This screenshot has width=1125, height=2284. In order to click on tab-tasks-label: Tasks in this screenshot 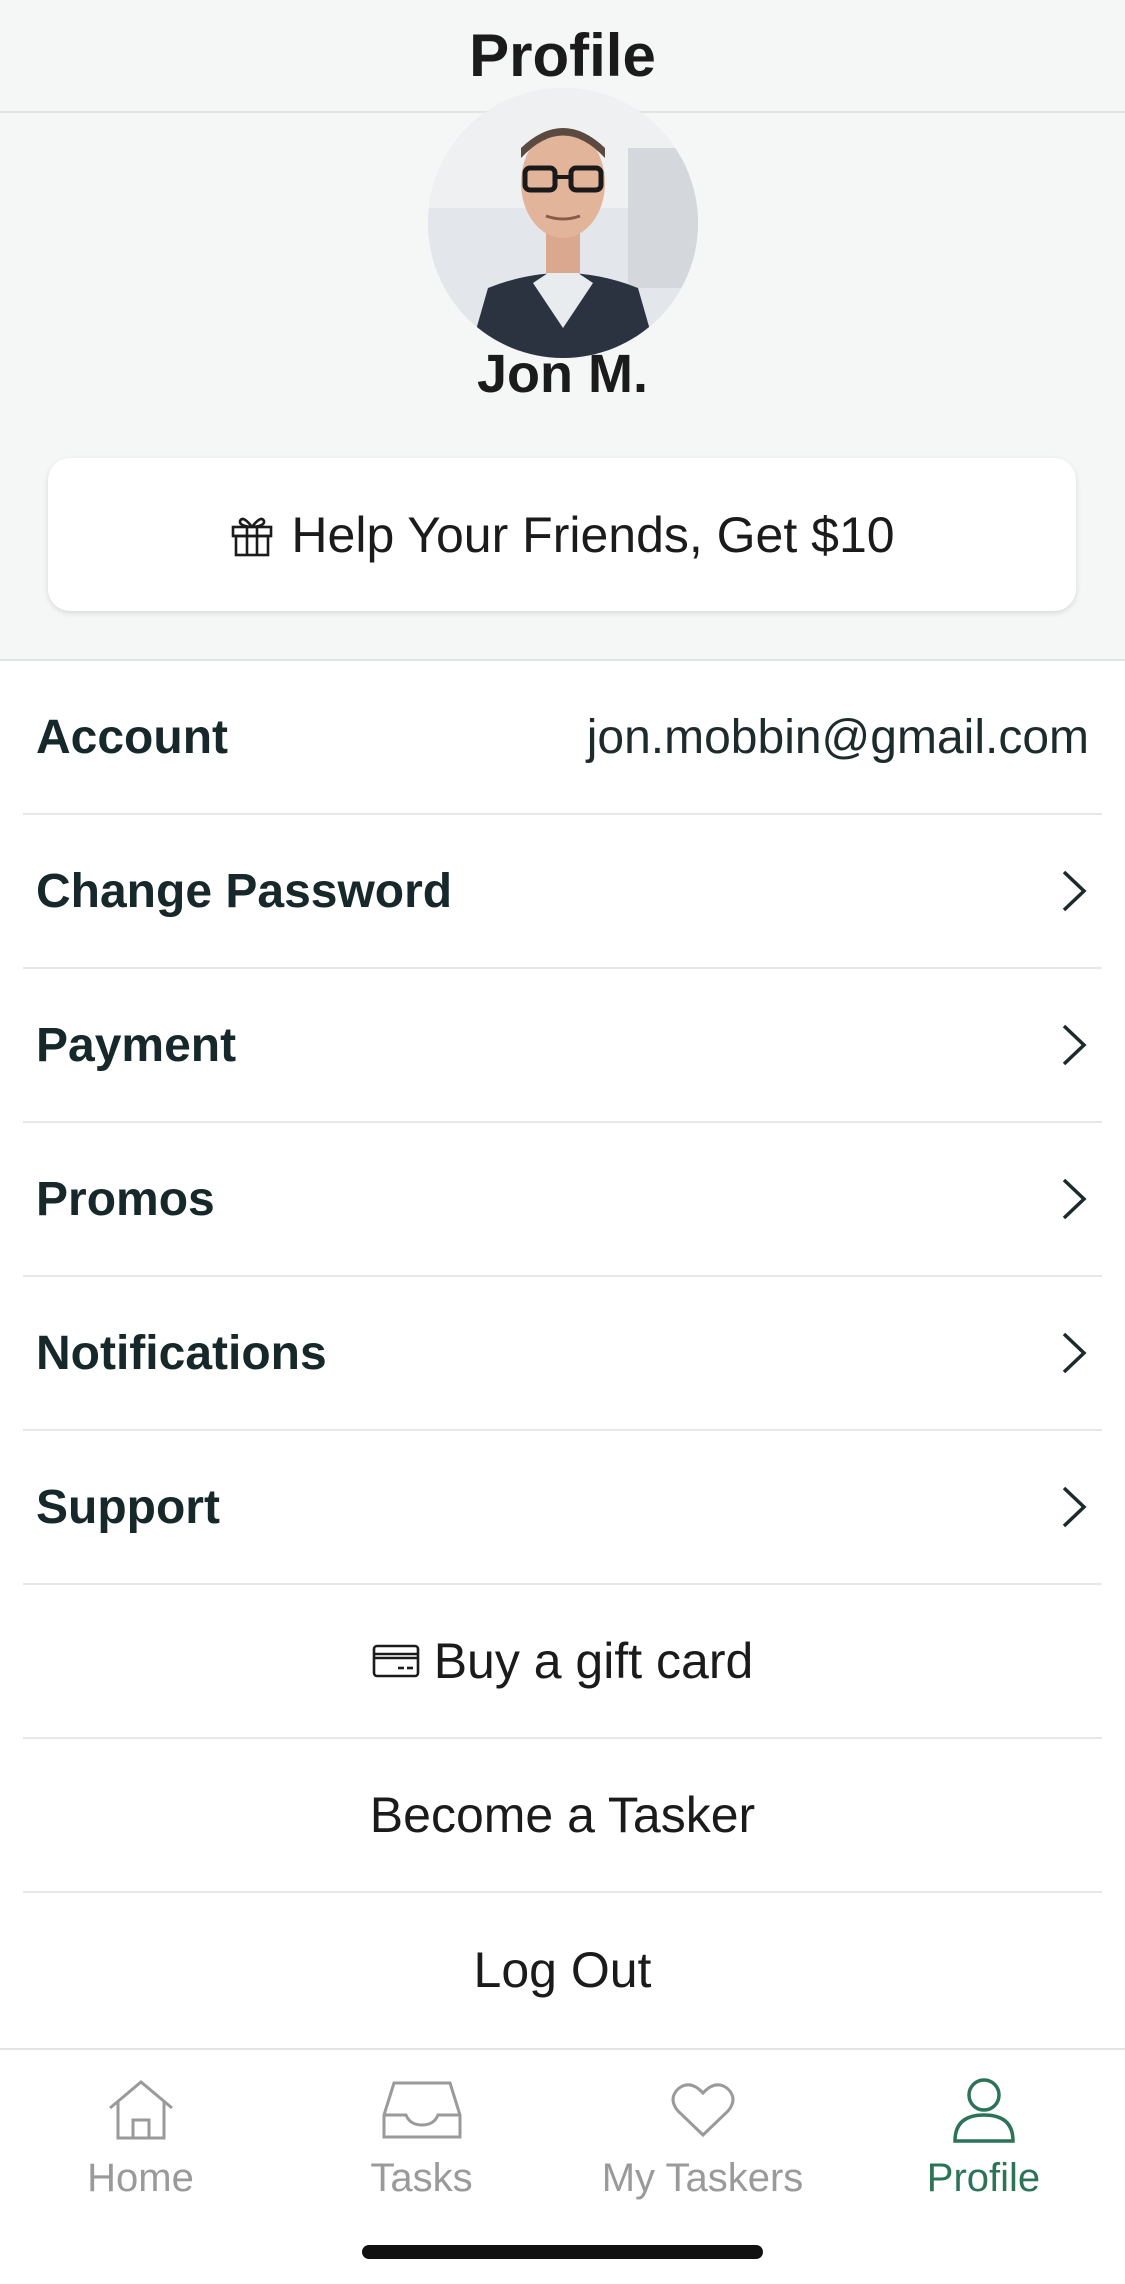, I will do `click(421, 2178)`.